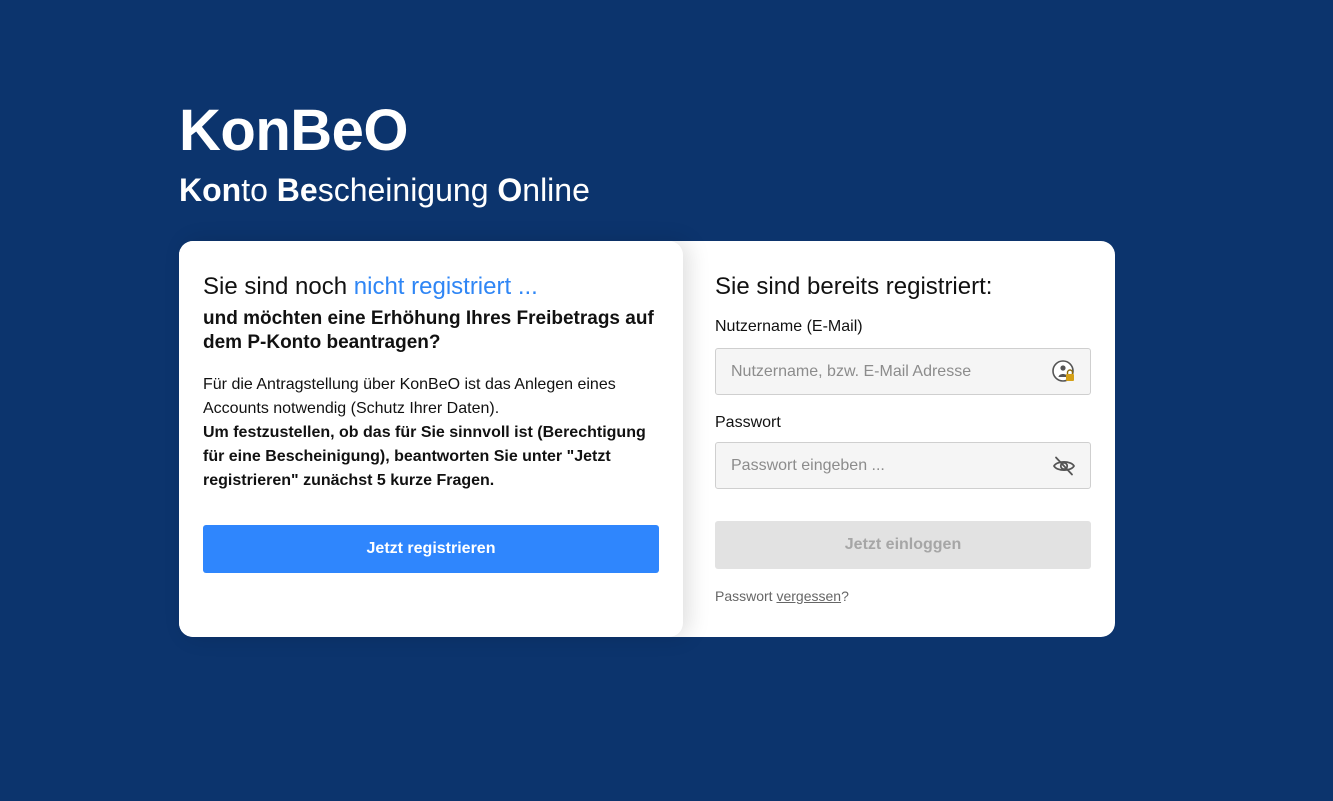 This screenshot has height=801, width=1333. I want to click on forgot-password-text: Passwort vergessen?, so click(782, 596).